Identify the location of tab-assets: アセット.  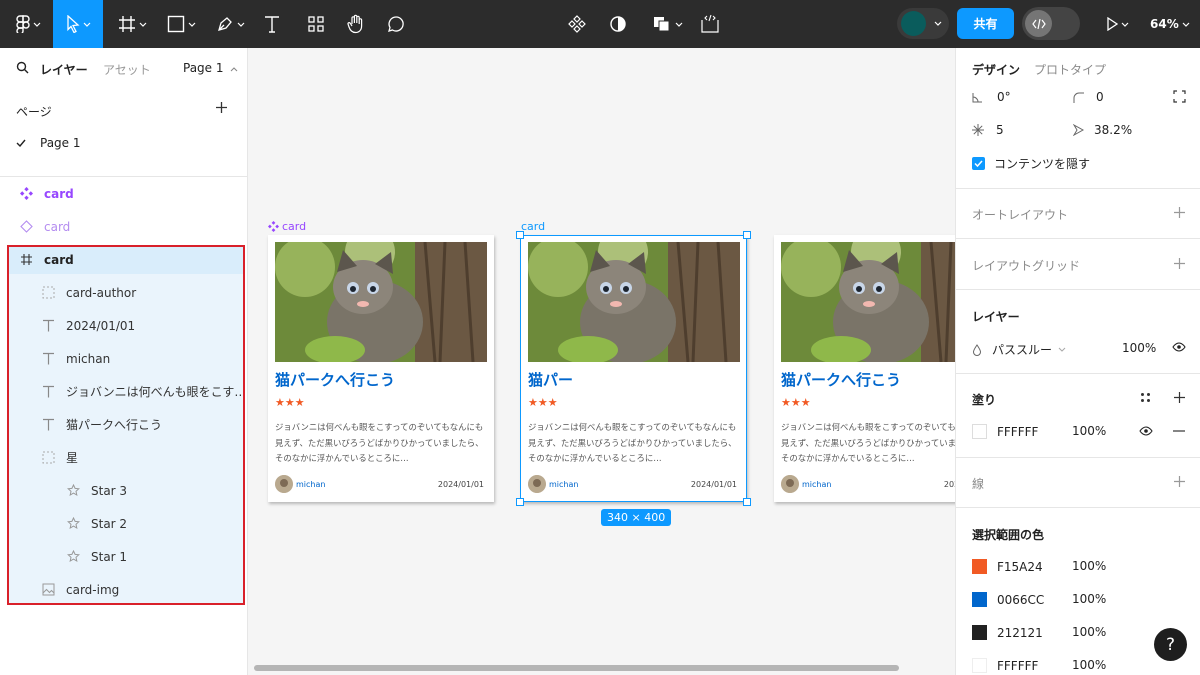
(127, 69).